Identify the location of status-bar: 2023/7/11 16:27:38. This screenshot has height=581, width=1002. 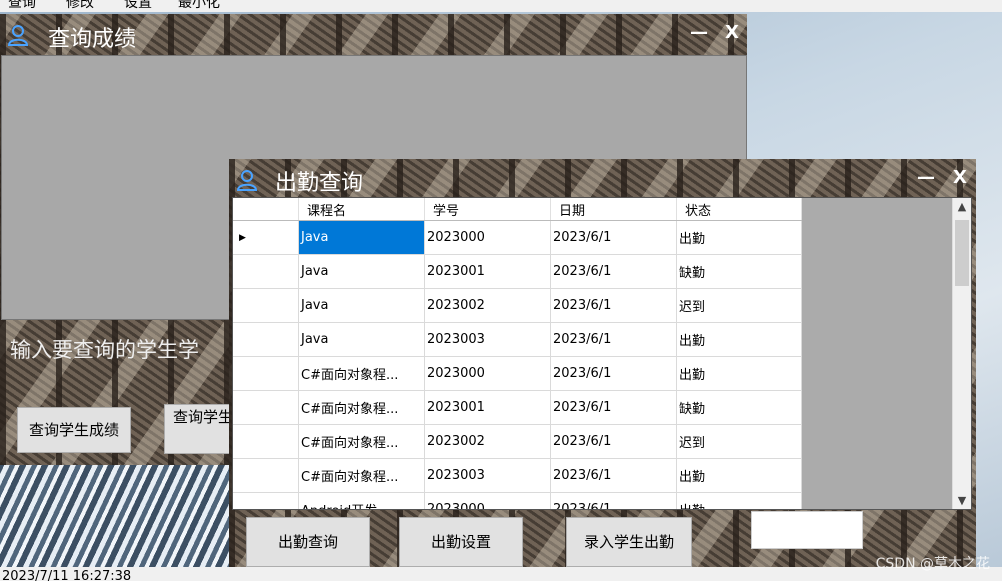
(501, 574).